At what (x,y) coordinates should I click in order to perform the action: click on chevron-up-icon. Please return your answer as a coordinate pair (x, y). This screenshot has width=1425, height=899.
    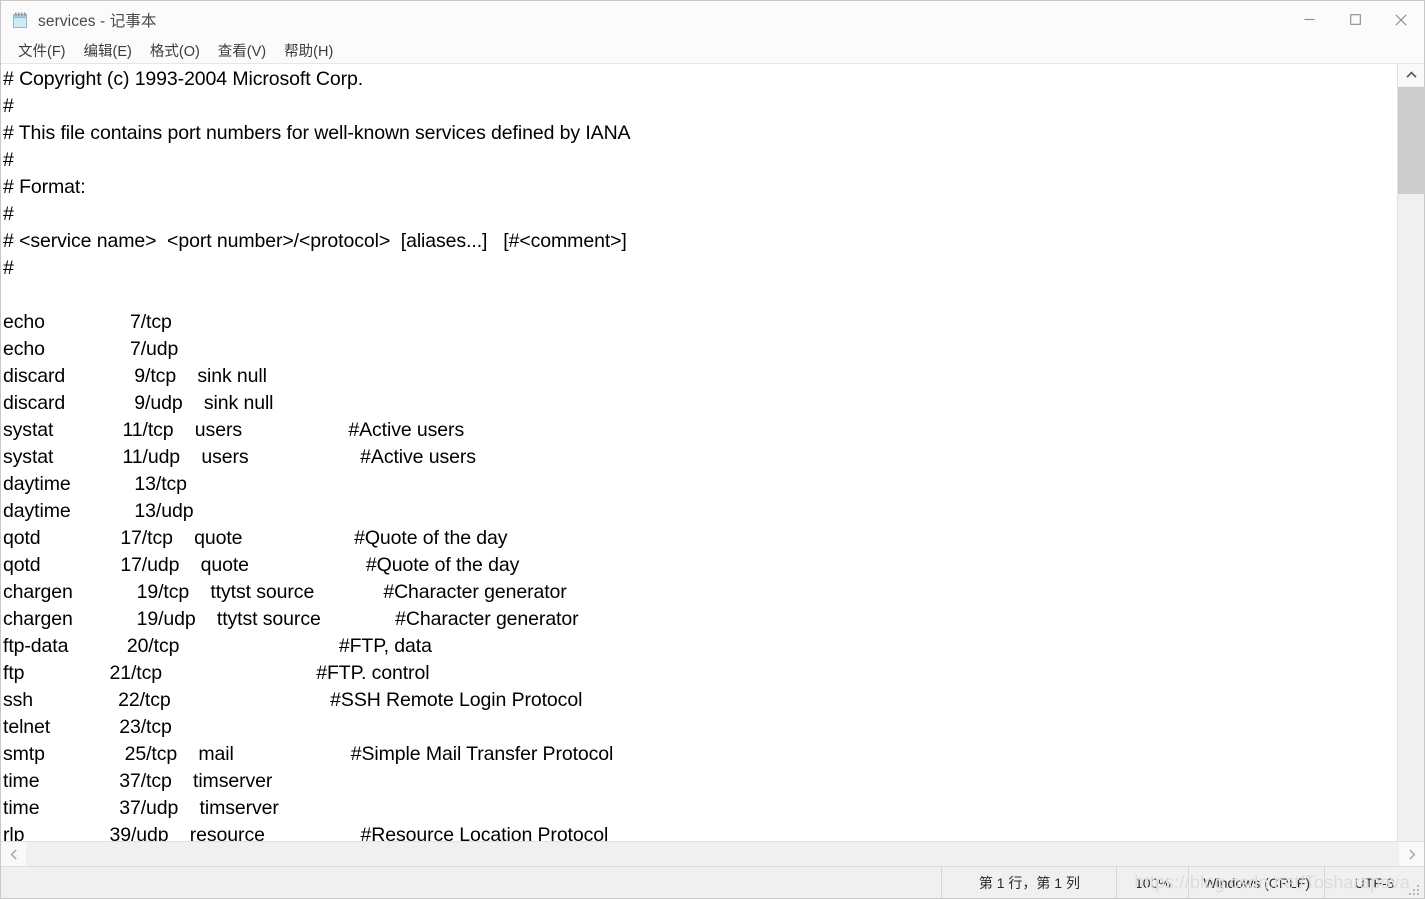
    Looking at the image, I should click on (1411, 74).